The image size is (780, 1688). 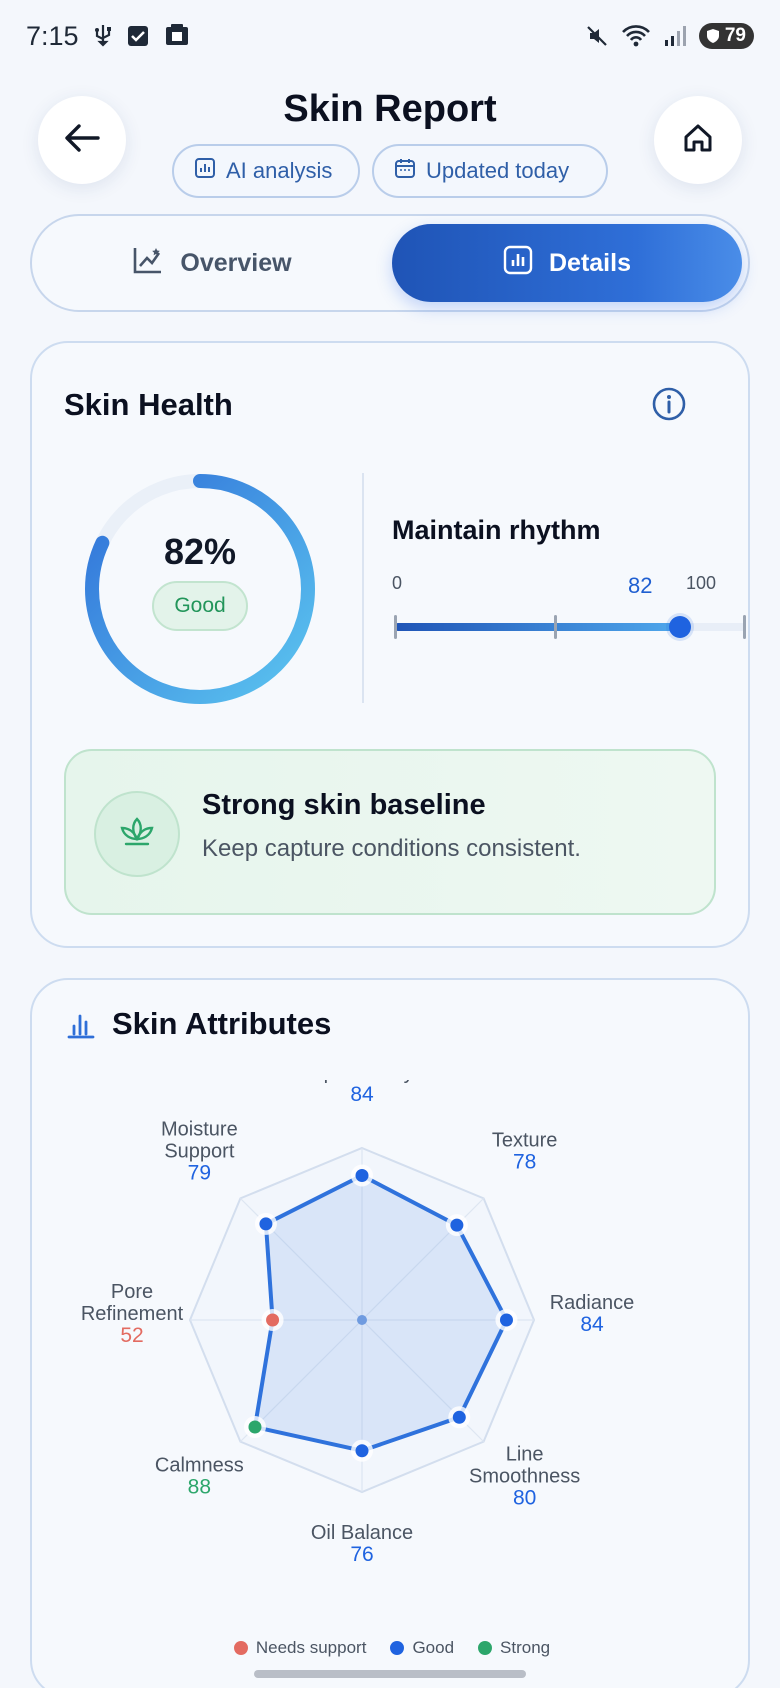 I want to click on ai-analysis-chip: AI analysis, so click(x=266, y=171).